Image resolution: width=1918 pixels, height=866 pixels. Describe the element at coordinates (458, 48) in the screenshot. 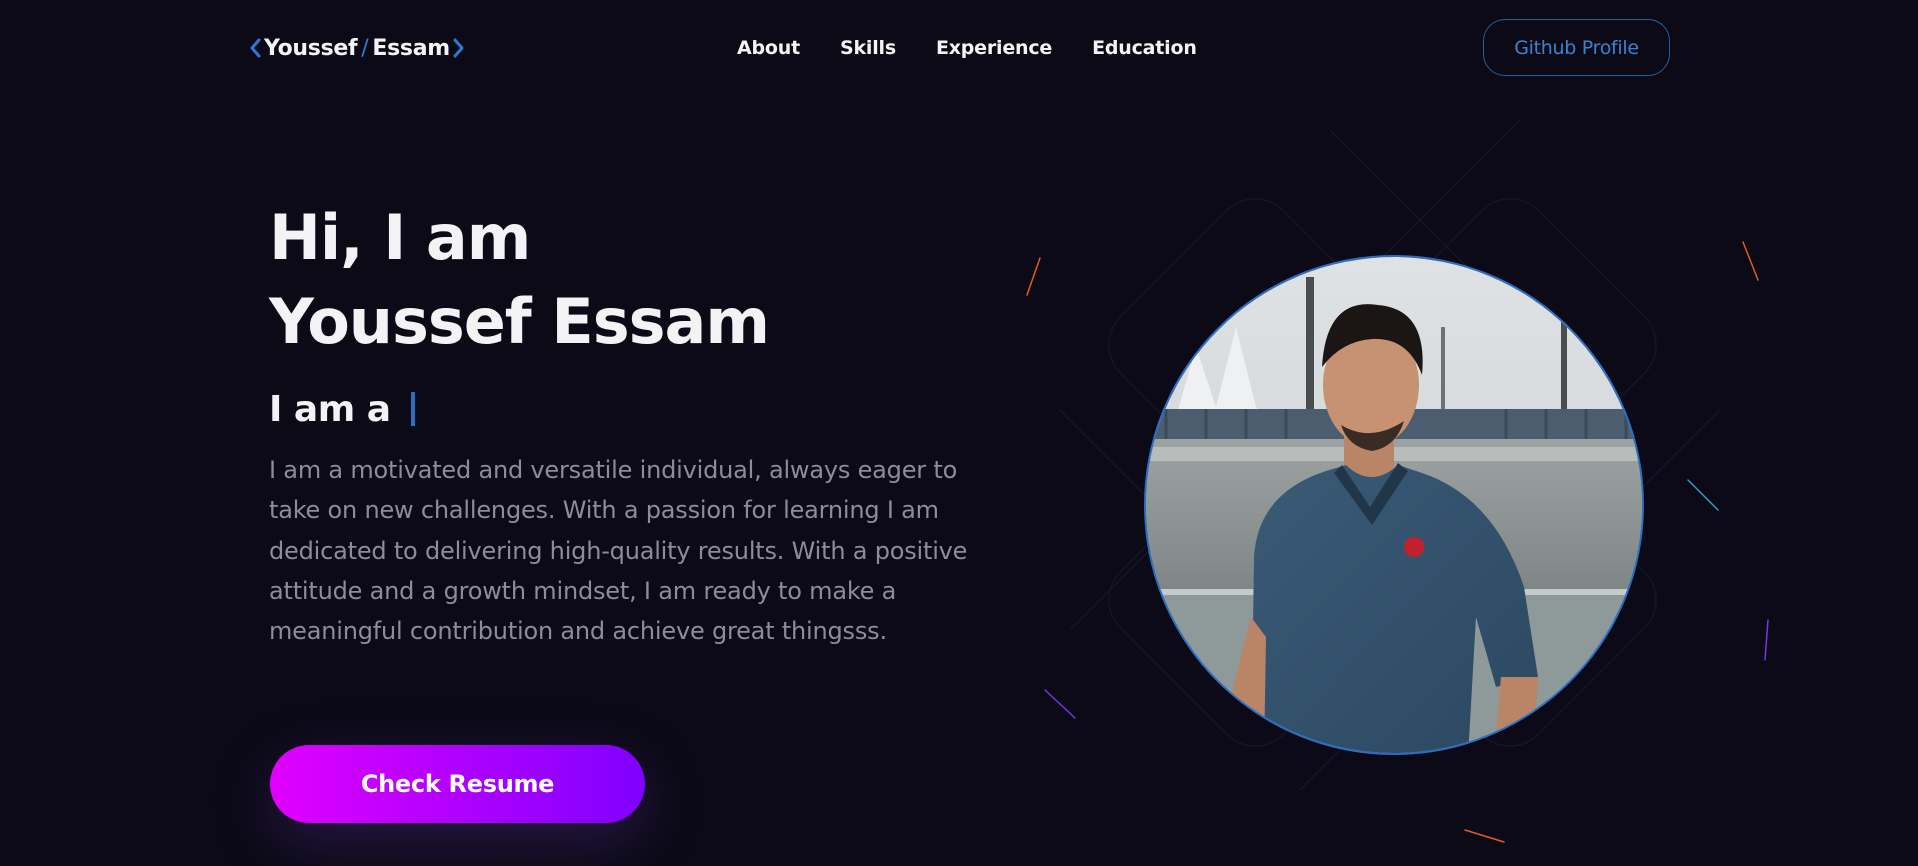

I see `chevron-right-icon` at that location.